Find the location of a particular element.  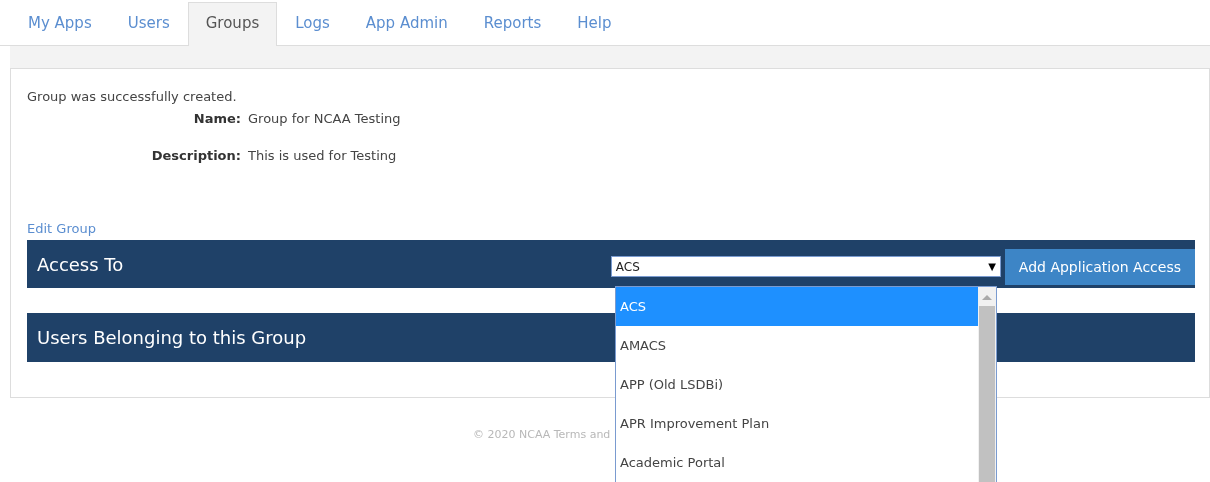

nav-tab: Logs is located at coordinates (312, 24).